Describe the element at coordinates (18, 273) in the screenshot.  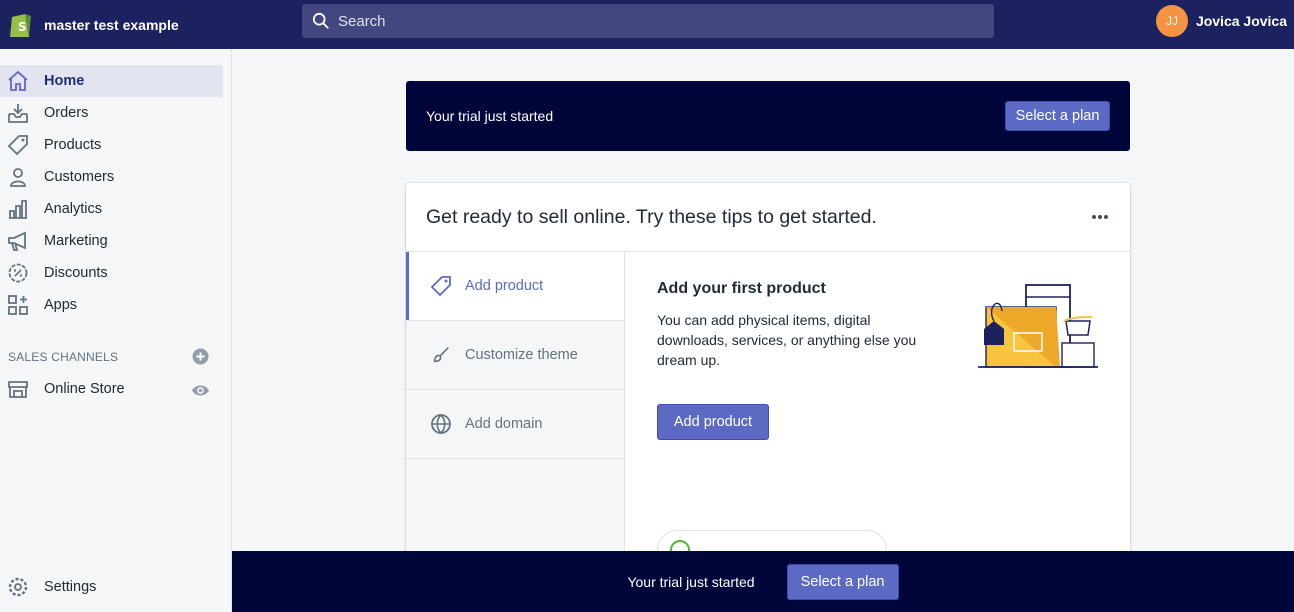
I see `discount-icon` at that location.